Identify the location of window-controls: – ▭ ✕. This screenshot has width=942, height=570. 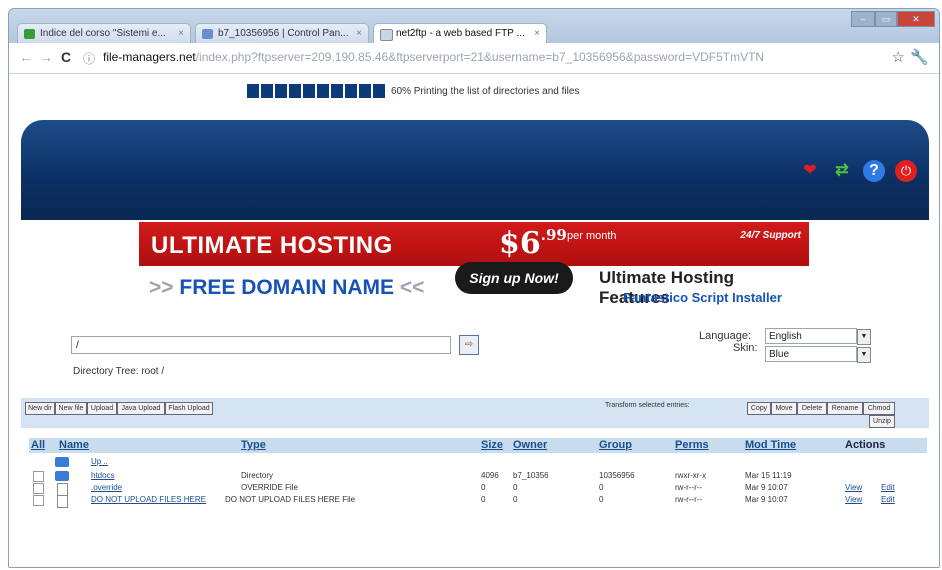
(893, 19).